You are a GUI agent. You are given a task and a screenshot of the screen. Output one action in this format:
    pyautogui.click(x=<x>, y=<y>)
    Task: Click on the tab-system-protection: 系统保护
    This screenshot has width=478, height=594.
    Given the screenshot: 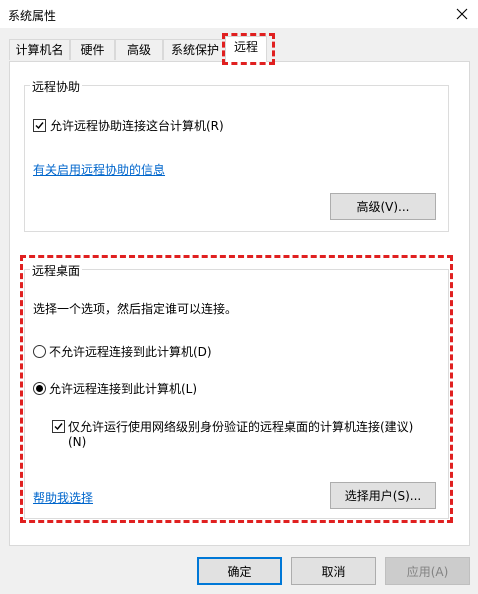 What is the action you would take?
    pyautogui.click(x=195, y=49)
    